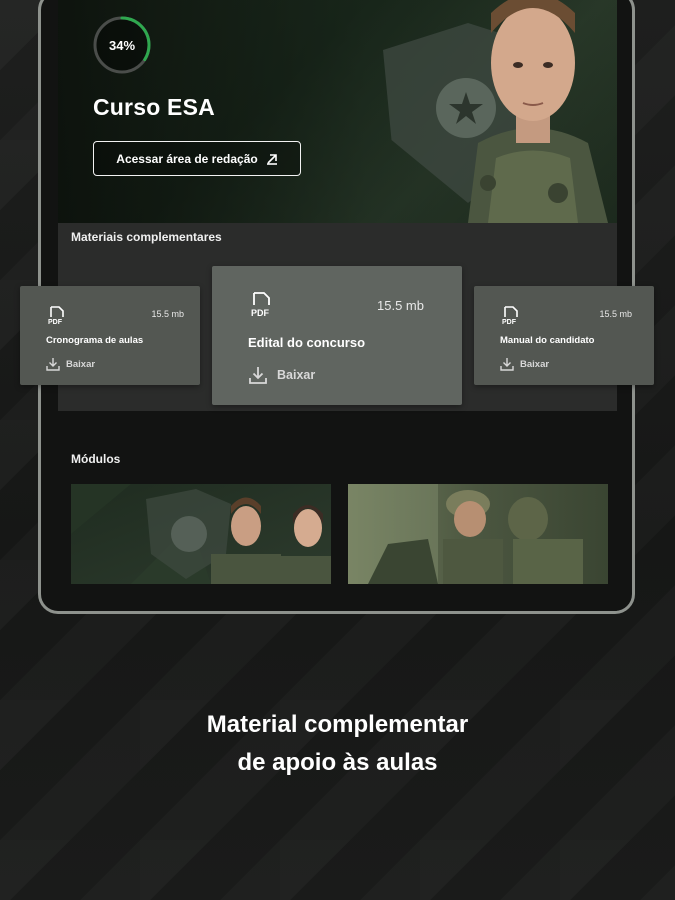 The image size is (675, 900). I want to click on access-redacao-button: Acessar área de redação, so click(197, 158).